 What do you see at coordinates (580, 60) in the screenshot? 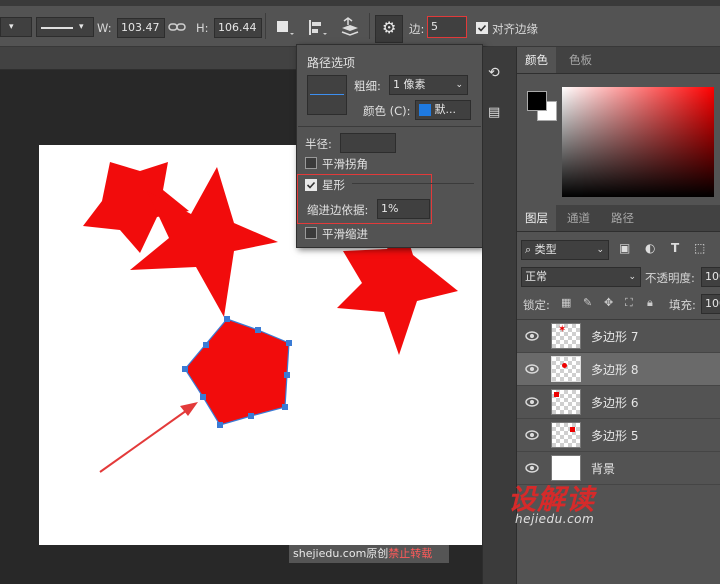
I see `tab-swatches: 色板` at bounding box center [580, 60].